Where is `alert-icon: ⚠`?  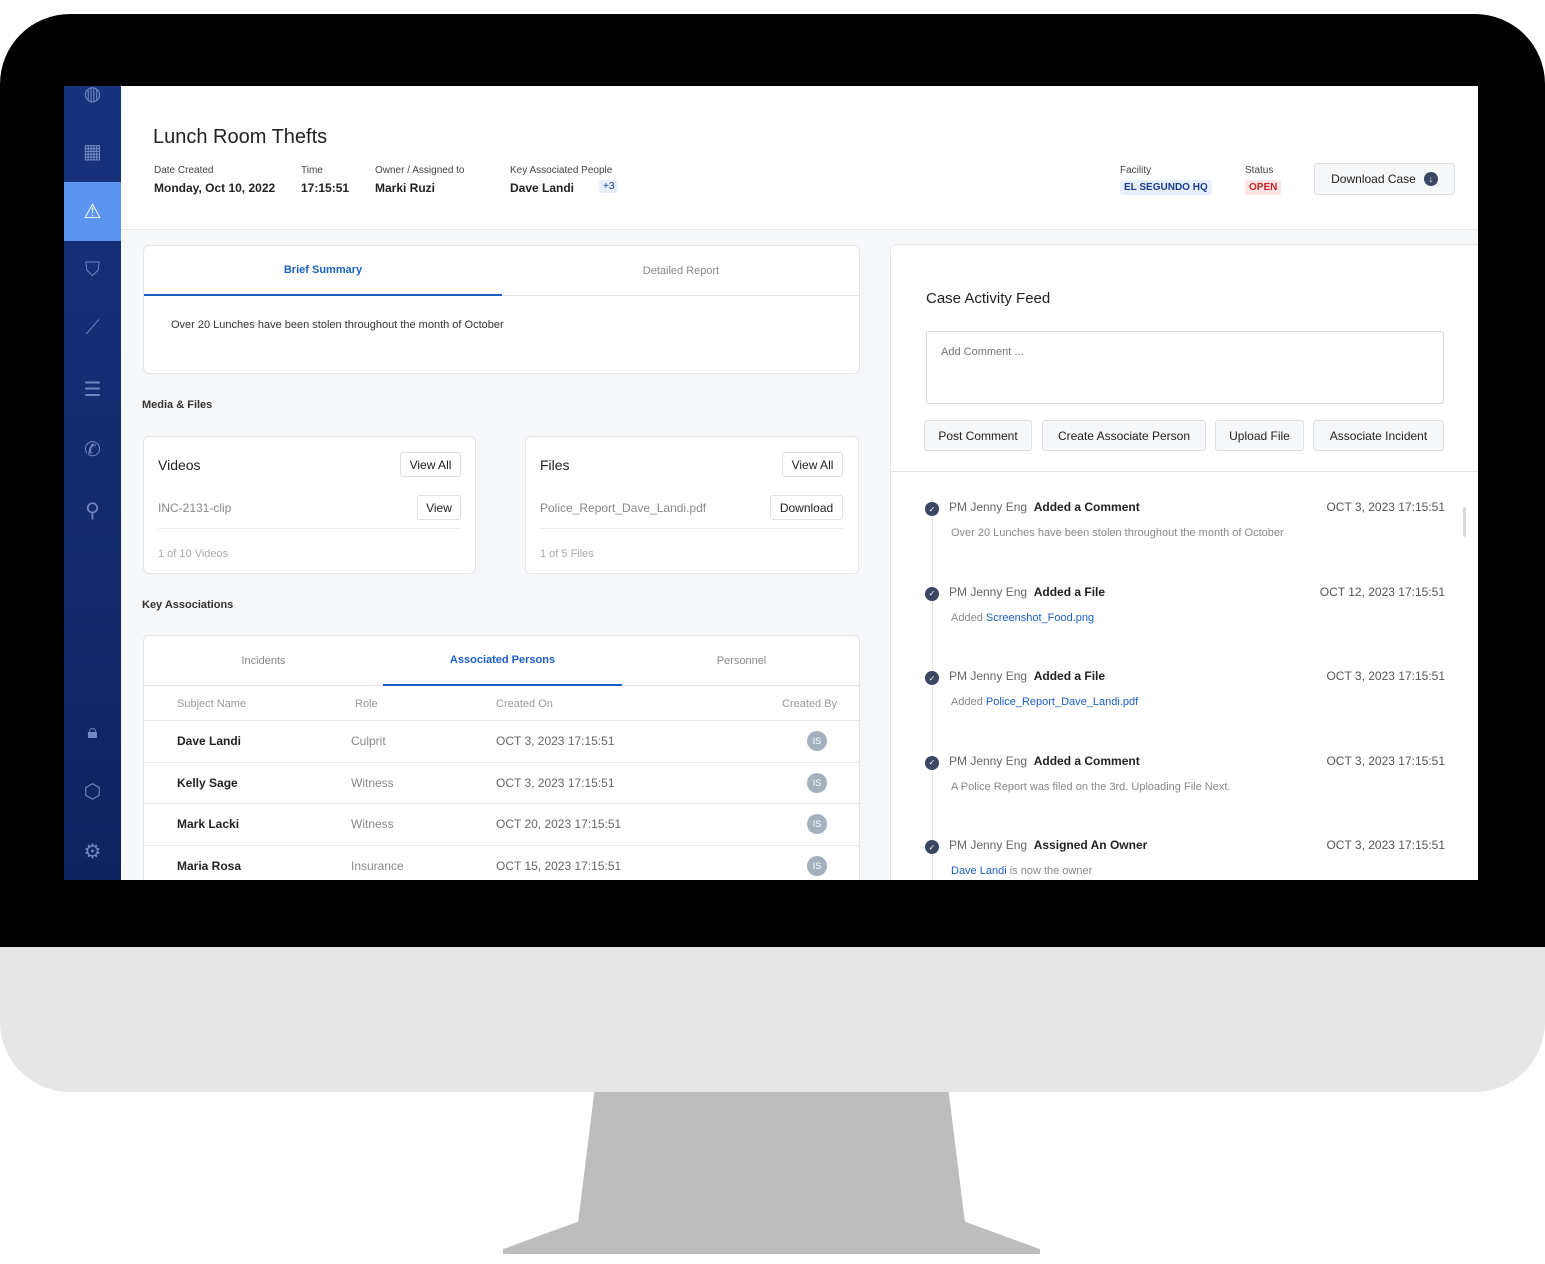 alert-icon: ⚠ is located at coordinates (92, 211).